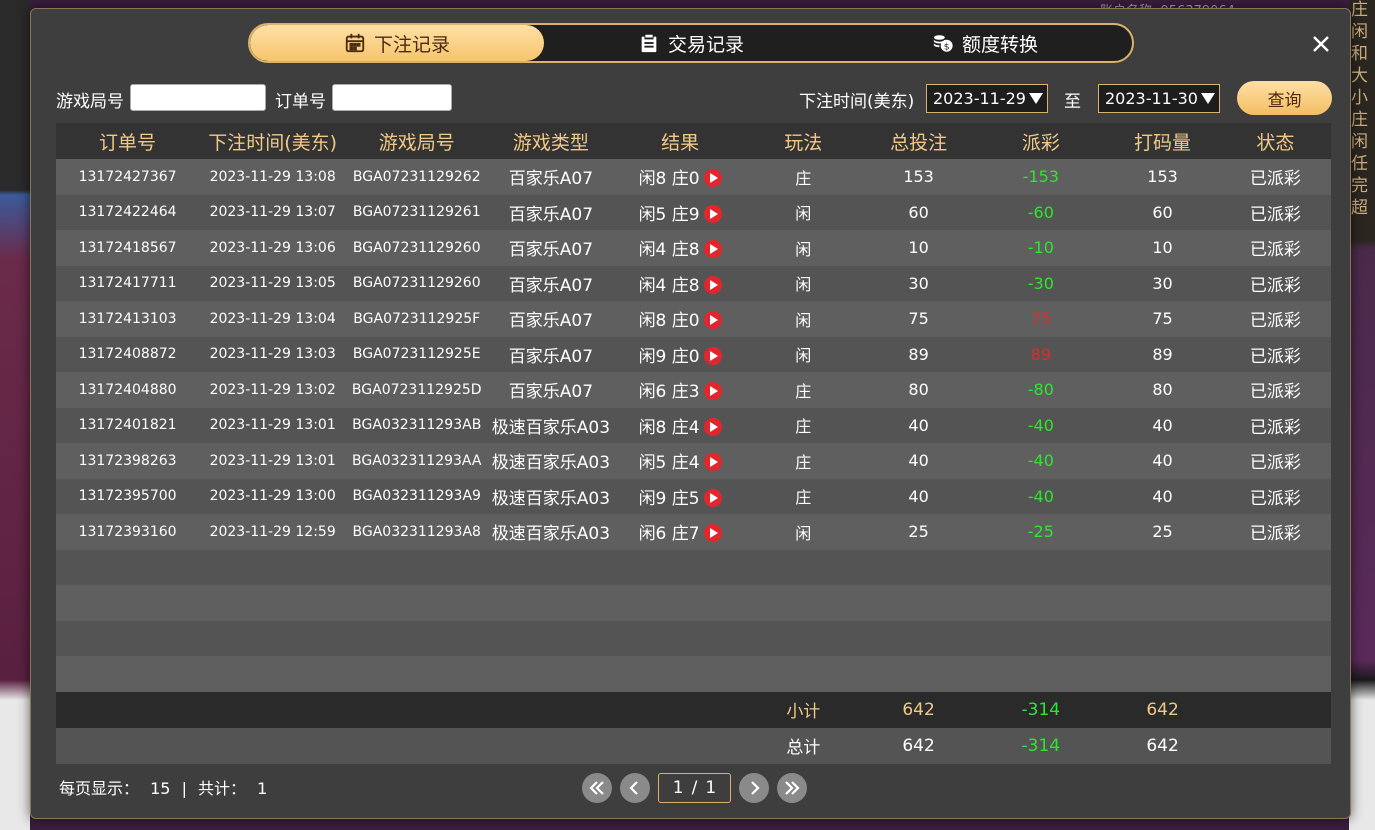 This screenshot has height=830, width=1375. I want to click on background-text: 闲, so click(1359, 32).